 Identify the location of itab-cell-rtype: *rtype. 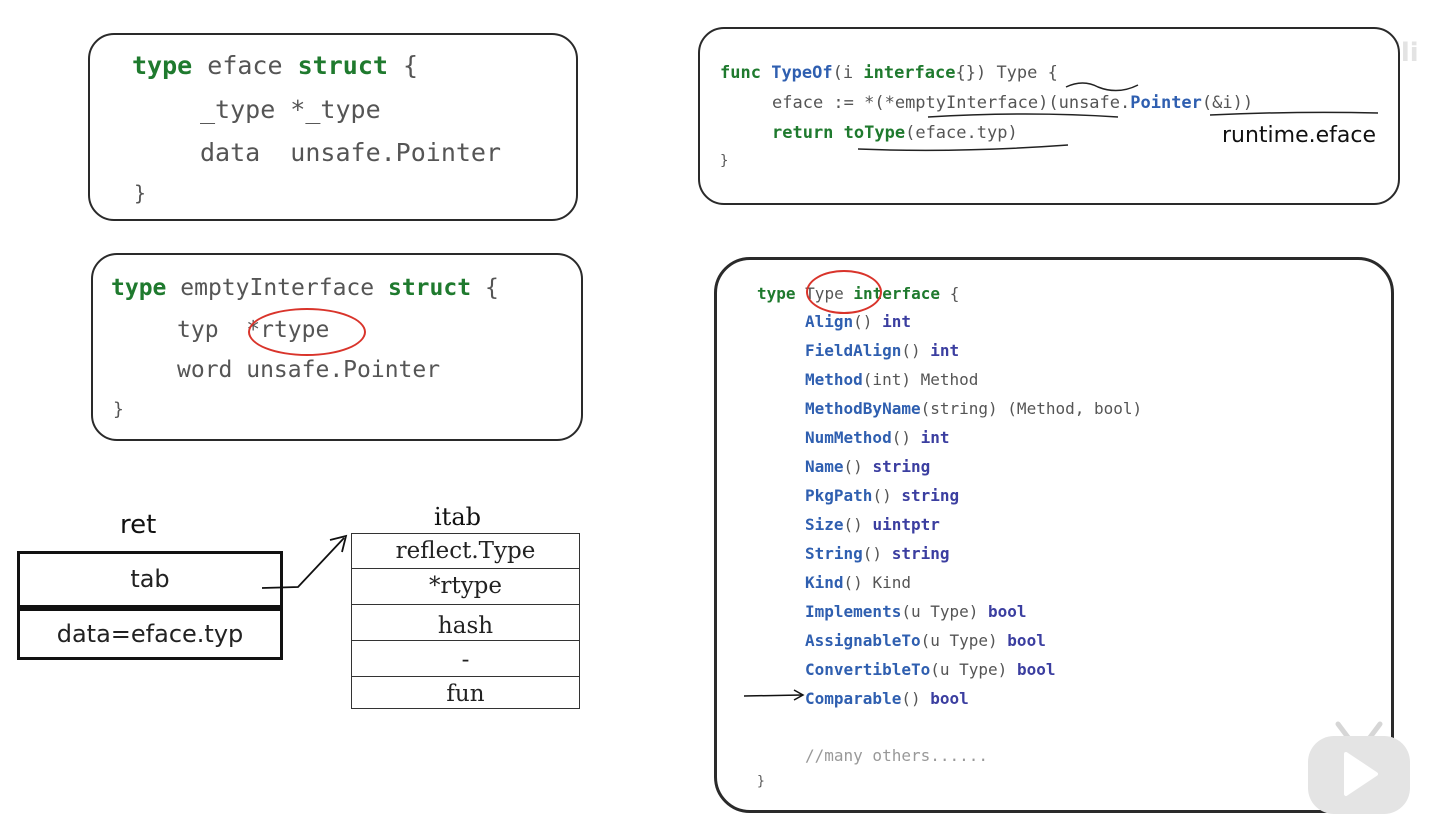
(465, 586).